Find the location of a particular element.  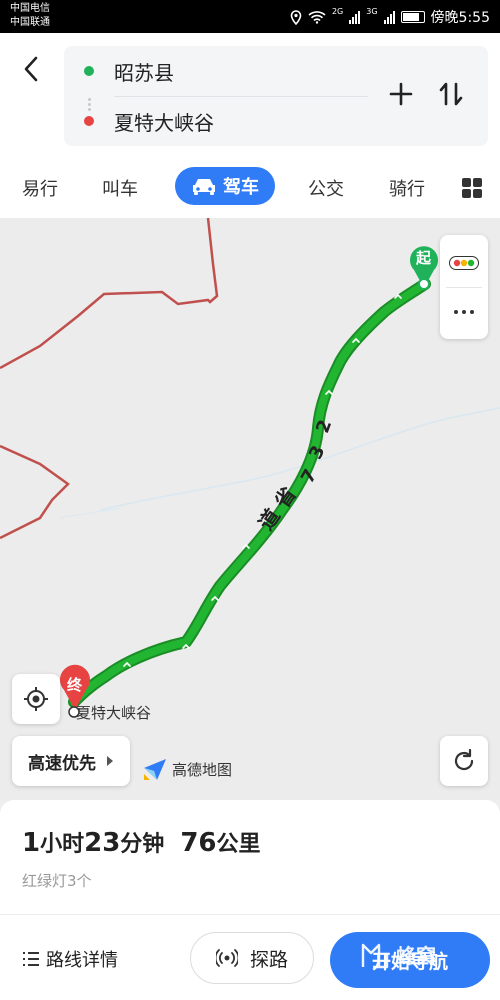

destination-dot-icon is located at coordinates (89, 121).